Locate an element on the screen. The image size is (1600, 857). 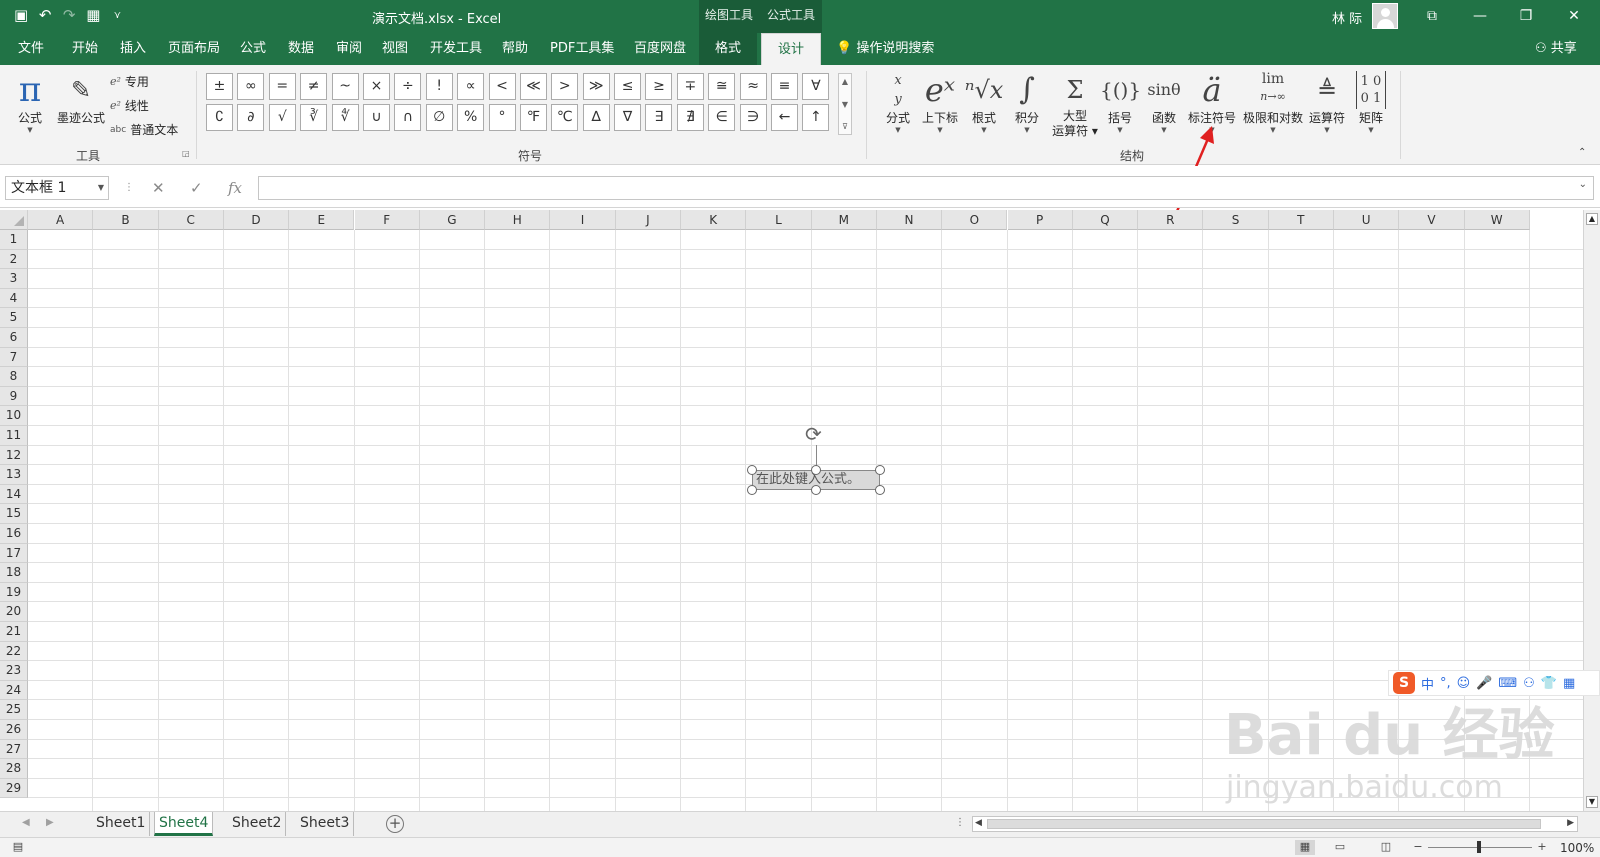
microphone-icon: 🎤 is located at coordinates (1484, 683).